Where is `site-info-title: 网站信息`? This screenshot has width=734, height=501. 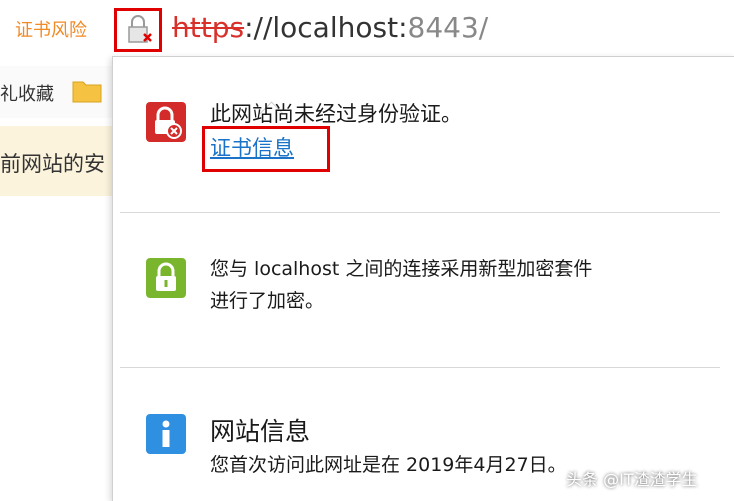 site-info-title: 网站信息 is located at coordinates (260, 431).